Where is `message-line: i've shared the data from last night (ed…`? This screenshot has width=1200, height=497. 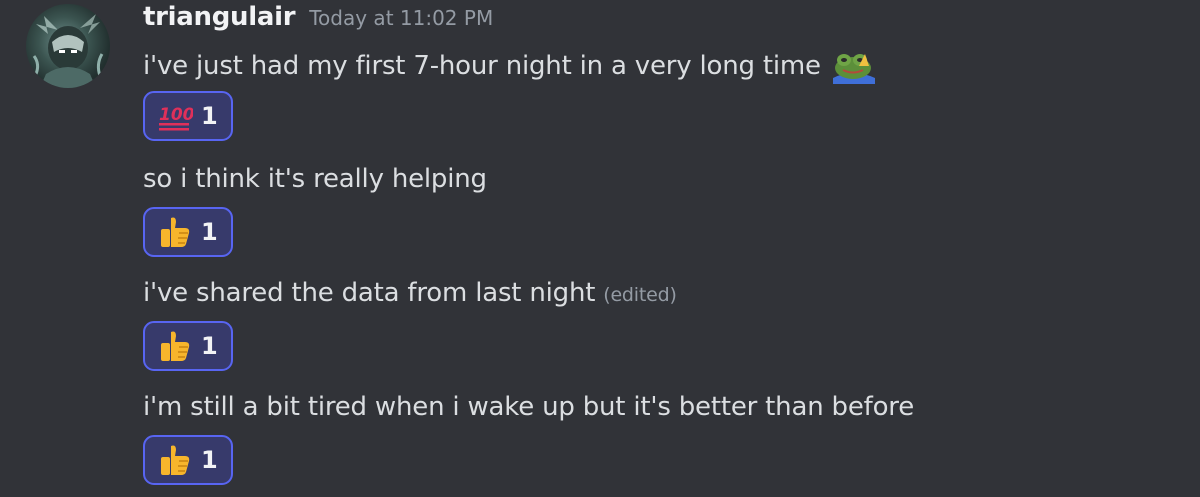 message-line: i've shared the data from last night (ed… is located at coordinates (410, 293).